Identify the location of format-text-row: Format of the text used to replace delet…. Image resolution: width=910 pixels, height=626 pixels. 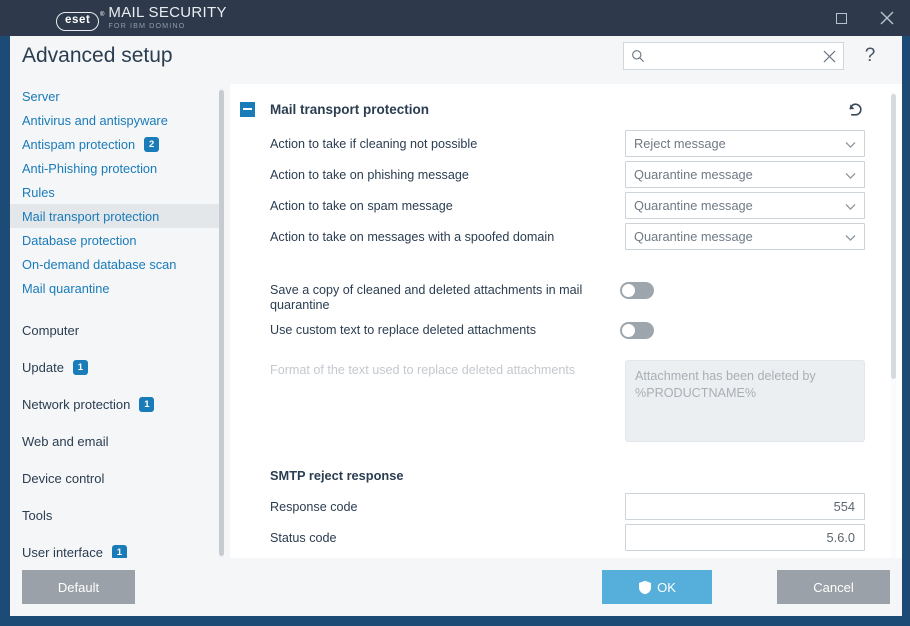
(555, 399).